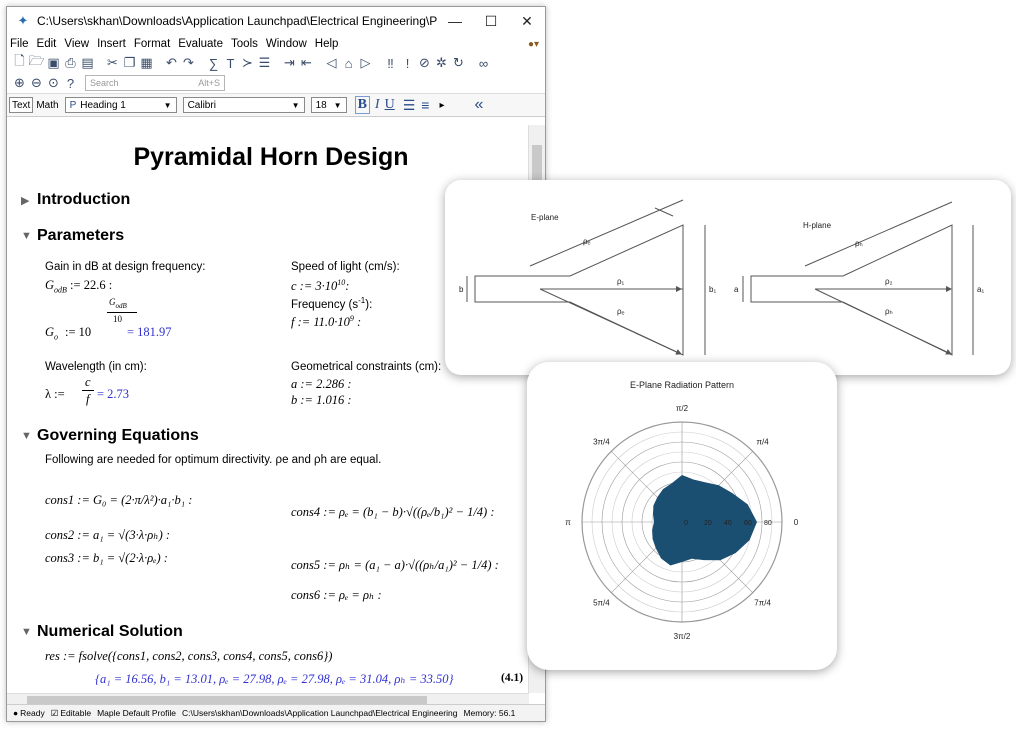 The height and width of the screenshot is (733, 1016). I want to click on more-icon: ▸, so click(441, 105).